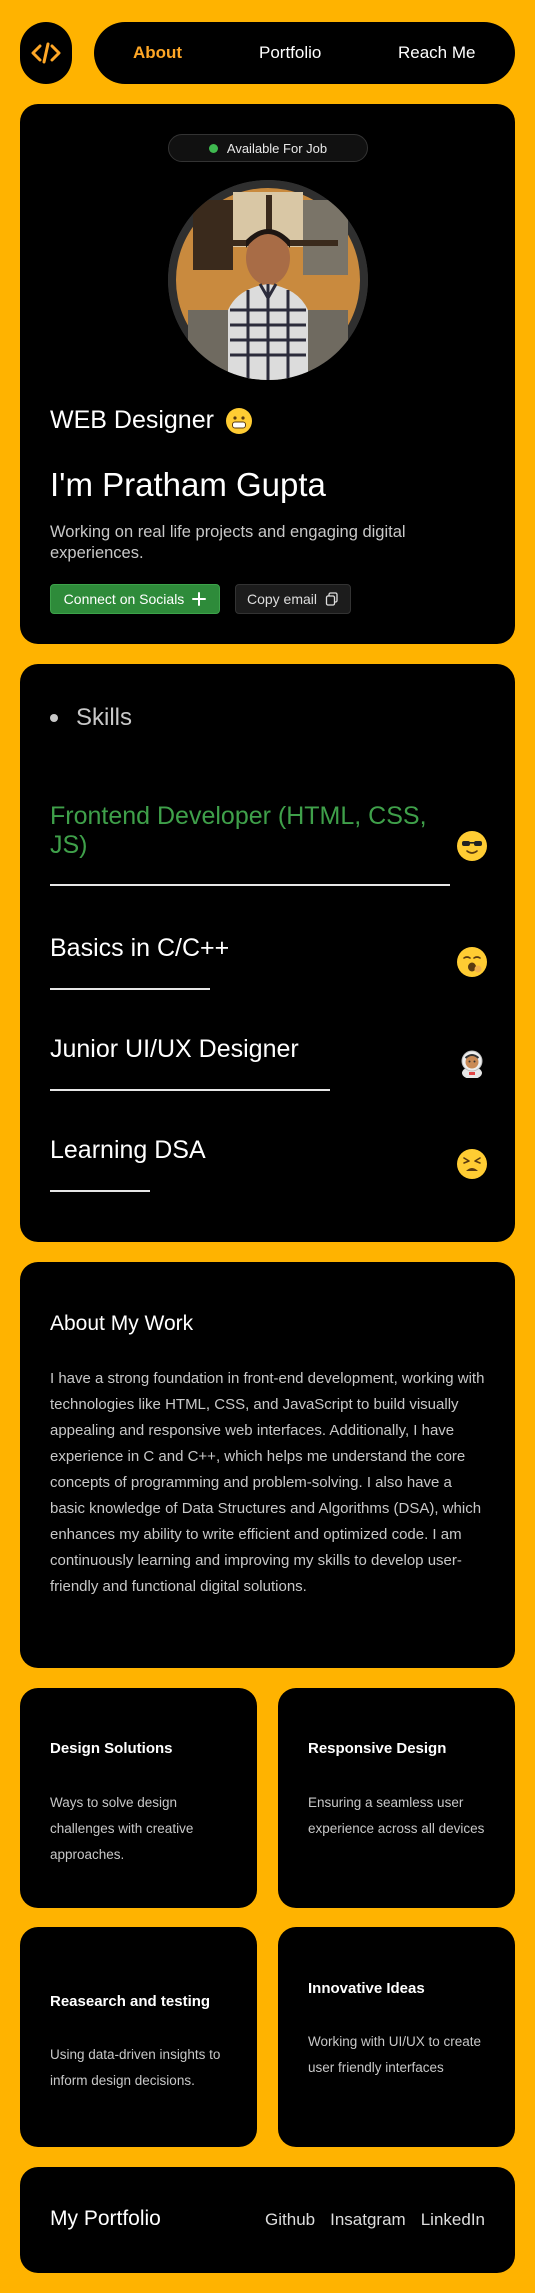  What do you see at coordinates (111, 1748) in the screenshot?
I see `feature-title: Design Solutions` at bounding box center [111, 1748].